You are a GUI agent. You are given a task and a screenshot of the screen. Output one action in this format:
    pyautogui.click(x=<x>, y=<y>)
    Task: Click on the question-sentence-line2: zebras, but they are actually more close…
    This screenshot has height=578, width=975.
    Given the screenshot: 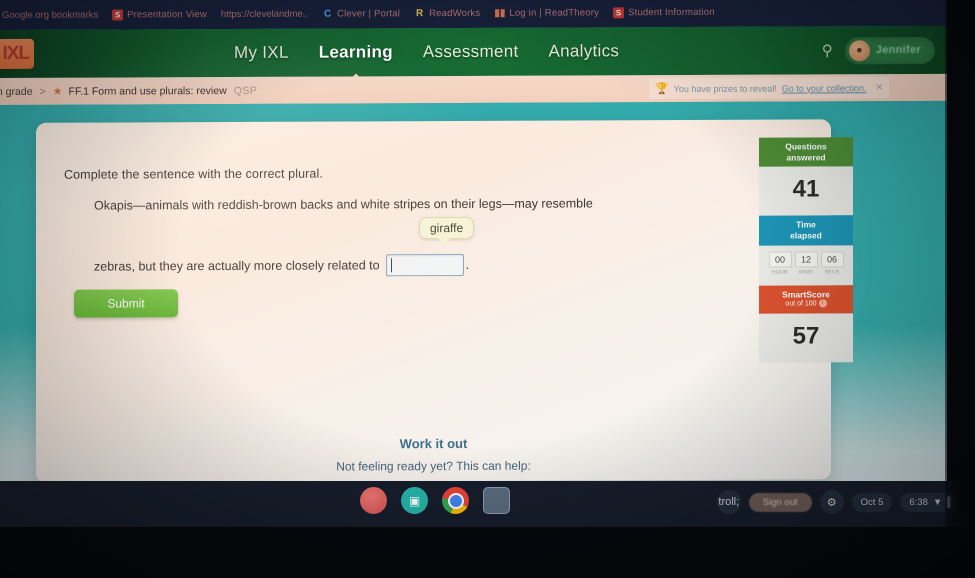 What is the action you would take?
    pyautogui.click(x=282, y=265)
    